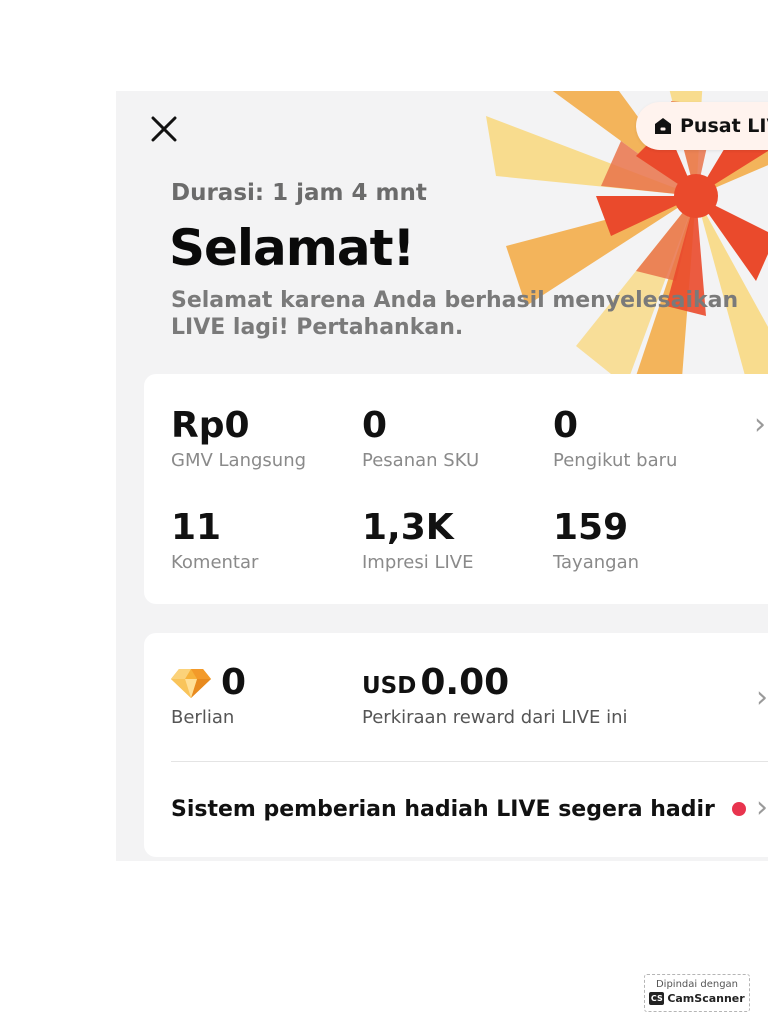  I want to click on estimated-reward-stat: USD 0.00 Perkiraan reward dari LIVE ini, so click(495, 695).